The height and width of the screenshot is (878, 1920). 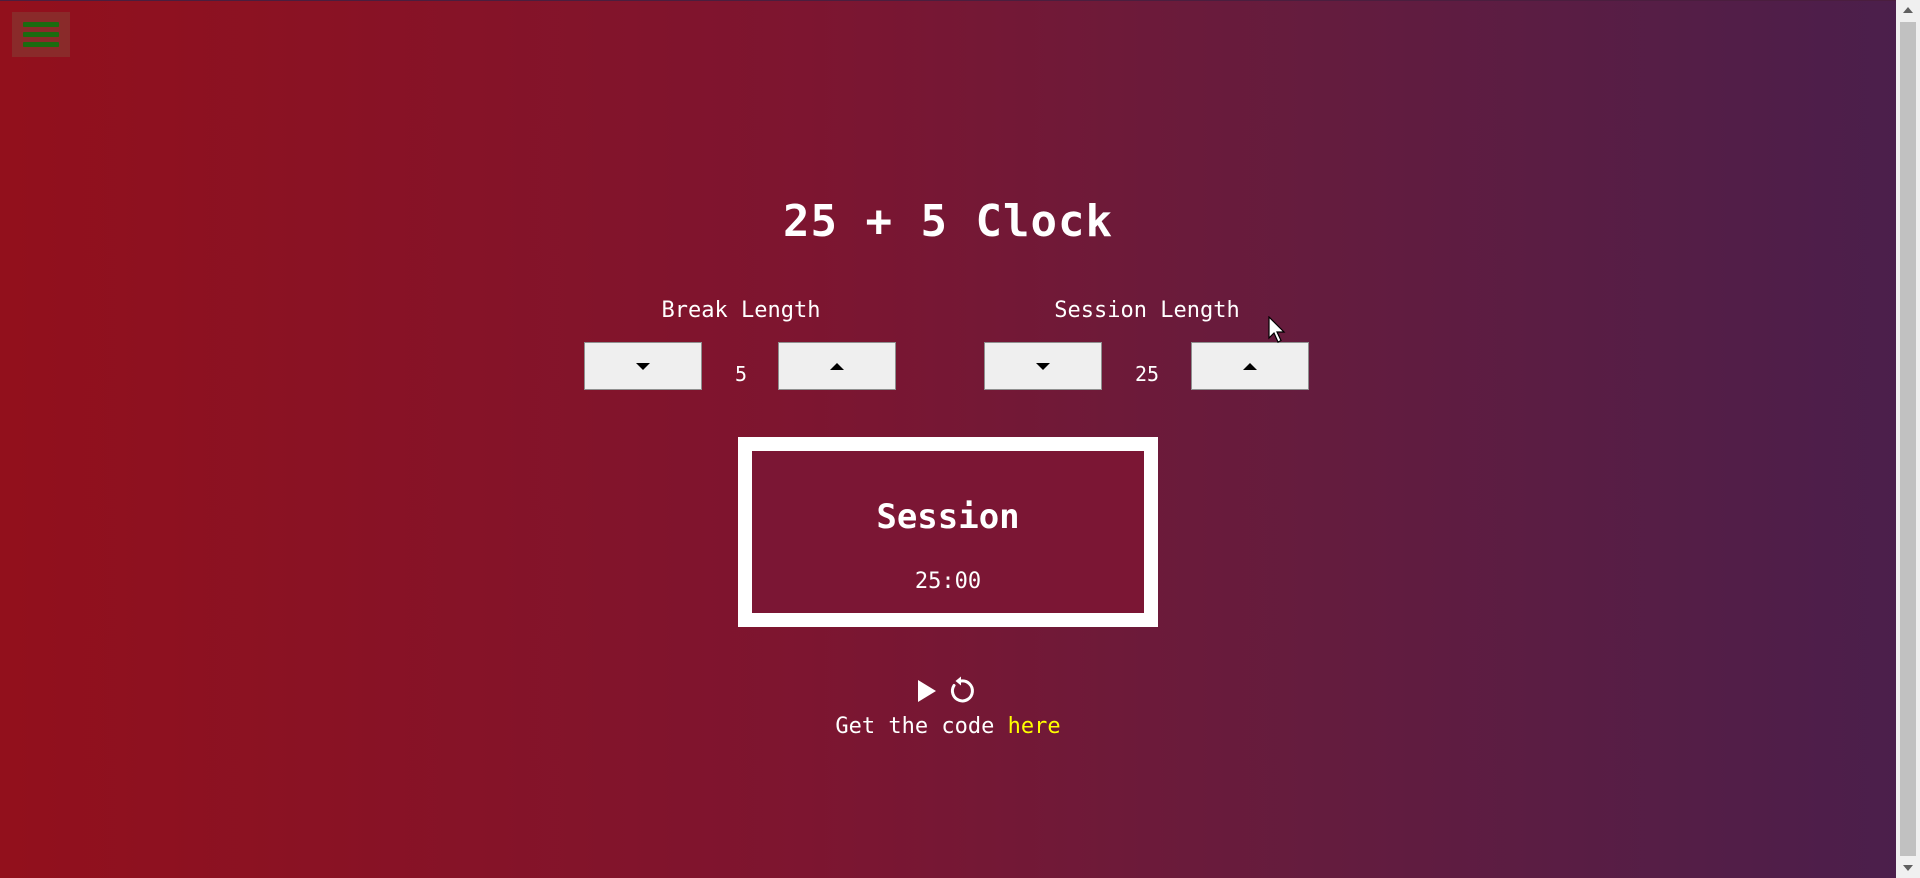 I want to click on menu-button, so click(x=41, y=34).